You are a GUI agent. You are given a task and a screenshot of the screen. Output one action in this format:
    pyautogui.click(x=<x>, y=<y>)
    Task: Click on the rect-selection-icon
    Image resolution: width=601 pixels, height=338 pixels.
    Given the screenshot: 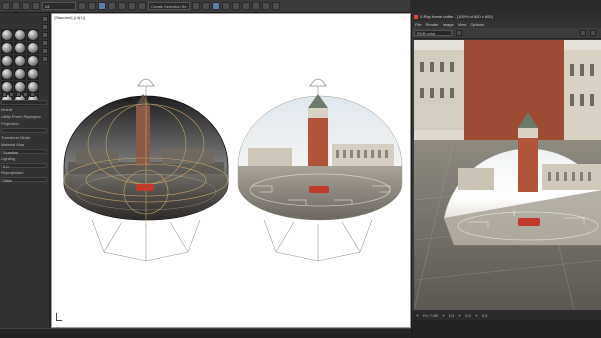 What is the action you would take?
    pyautogui.click(x=102, y=6)
    